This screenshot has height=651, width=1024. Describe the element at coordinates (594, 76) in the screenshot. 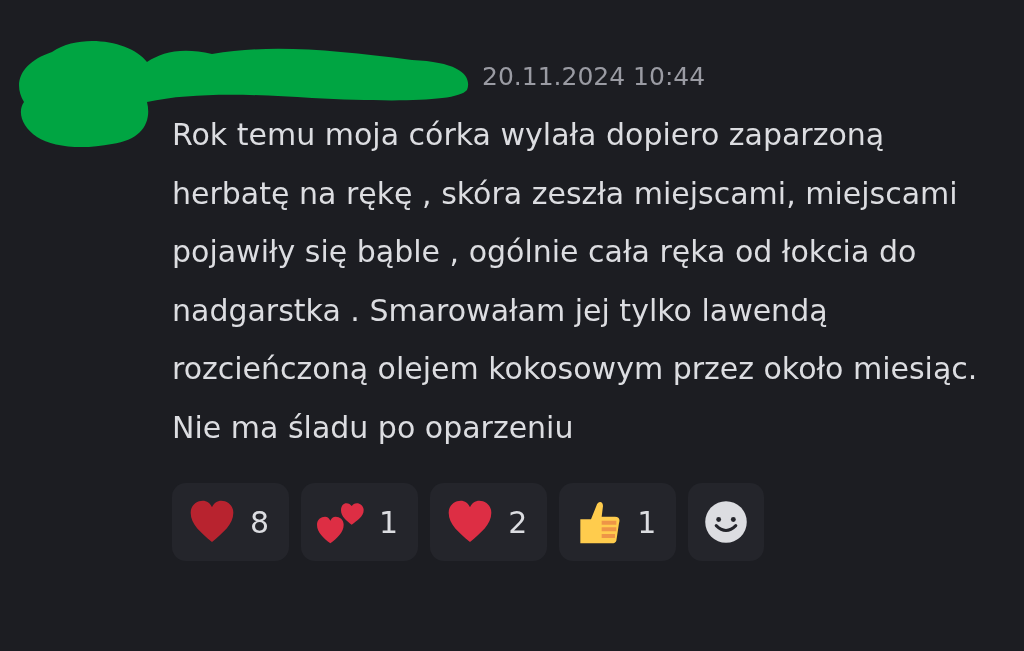

I see `message-timestamp: 20.11.2024 10:44` at that location.